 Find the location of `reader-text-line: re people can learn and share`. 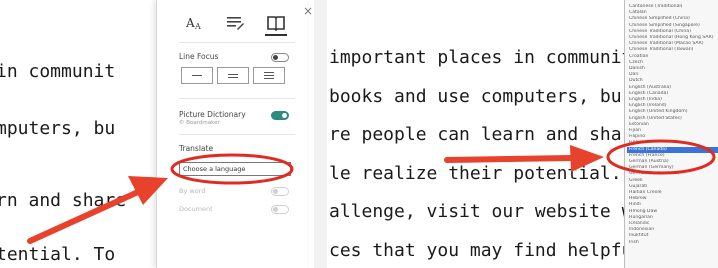

reader-text-line: re people can learn and share is located at coordinates (486, 134).